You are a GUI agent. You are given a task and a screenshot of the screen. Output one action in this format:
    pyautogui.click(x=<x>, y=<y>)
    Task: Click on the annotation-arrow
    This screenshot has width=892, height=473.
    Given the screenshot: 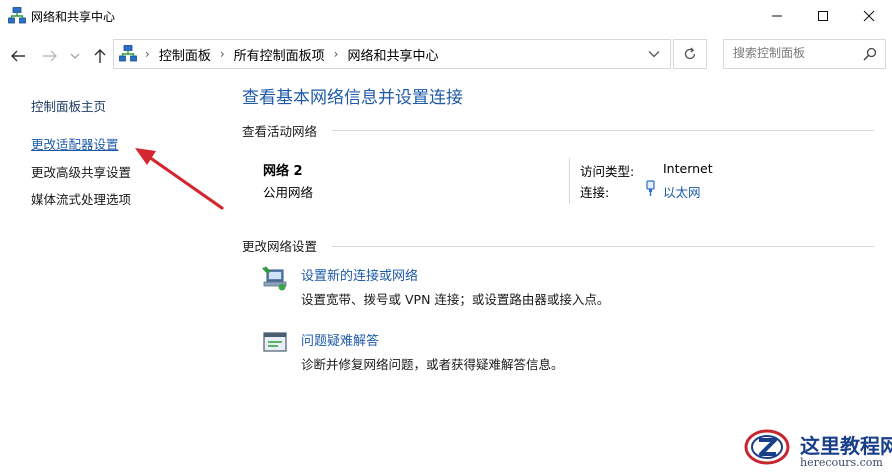 What is the action you would take?
    pyautogui.click(x=179, y=179)
    